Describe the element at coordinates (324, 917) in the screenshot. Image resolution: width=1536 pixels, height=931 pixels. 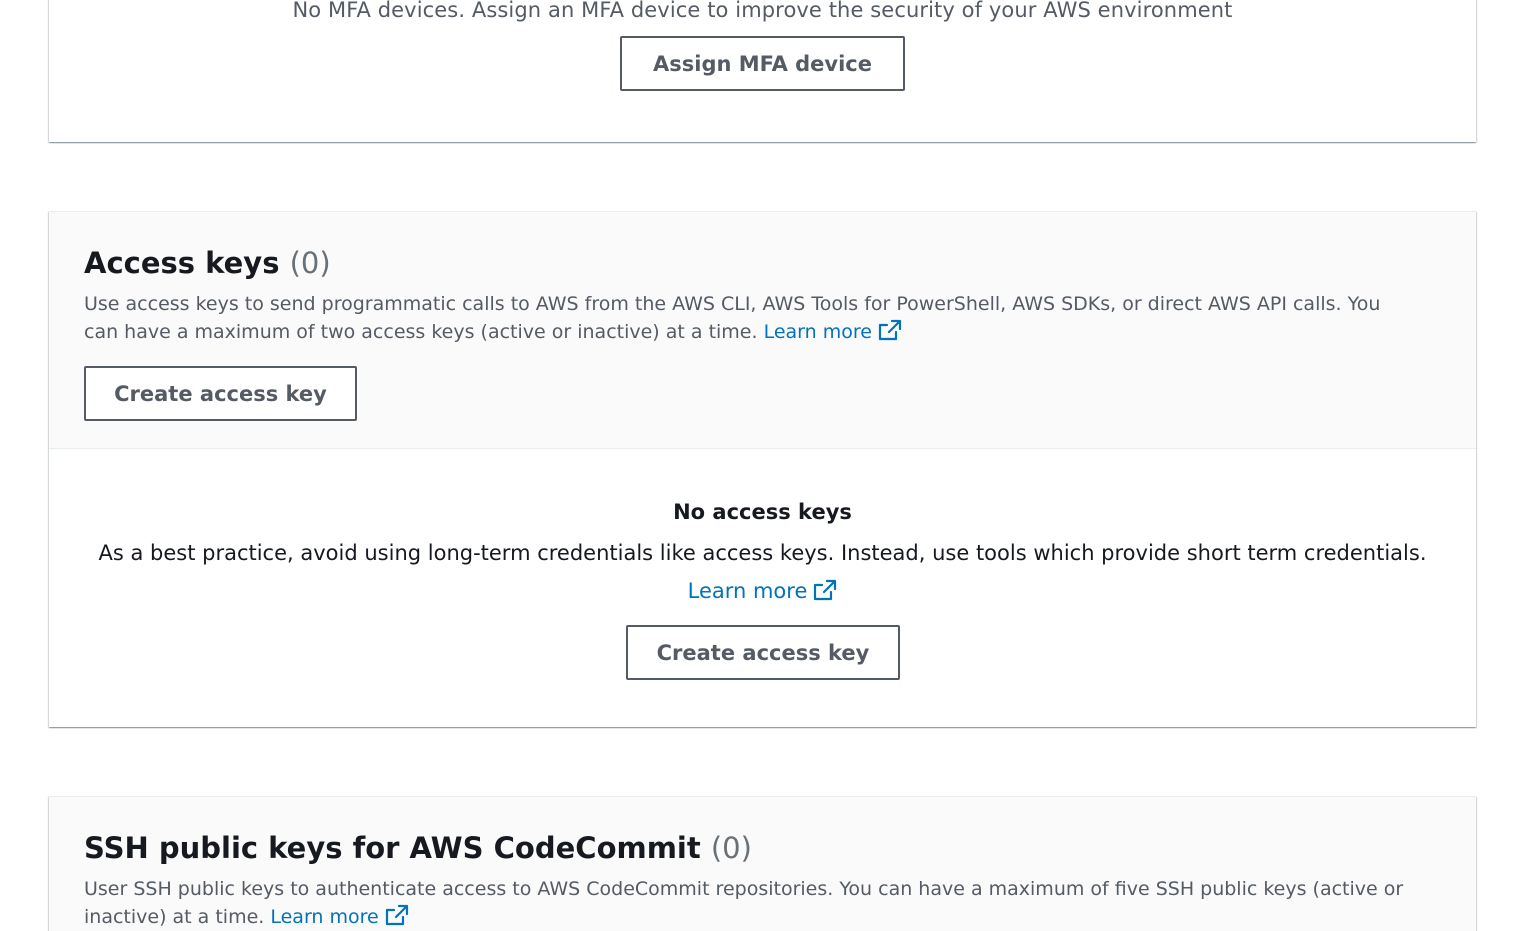
I see `ssh-keys-learn-more-label: Learn more` at that location.